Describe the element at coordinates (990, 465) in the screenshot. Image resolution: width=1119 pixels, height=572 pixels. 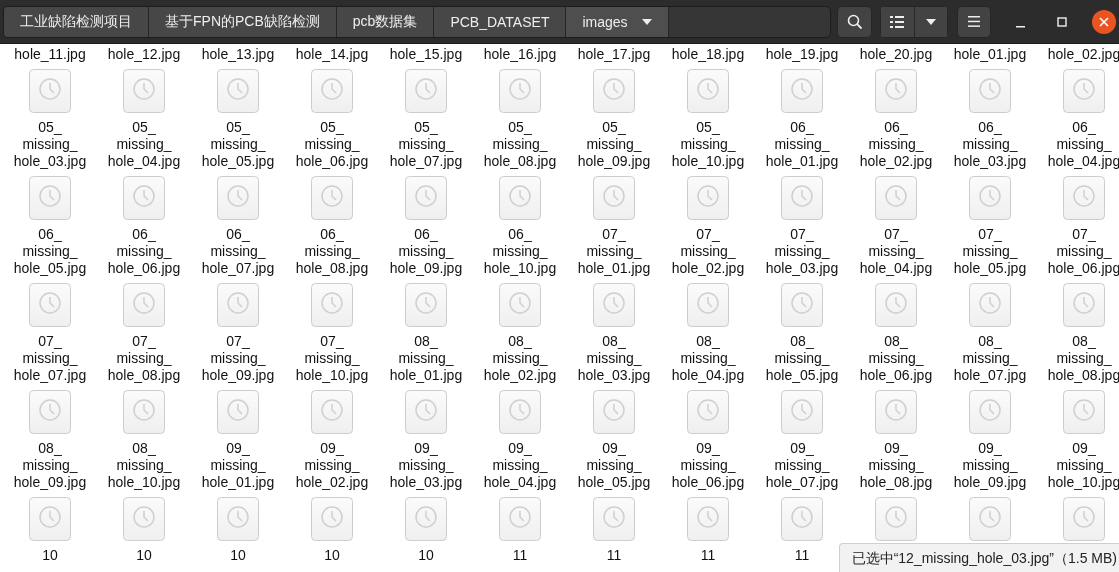
I see `file-name: 09_ missing_ hole_09.jpg` at that location.